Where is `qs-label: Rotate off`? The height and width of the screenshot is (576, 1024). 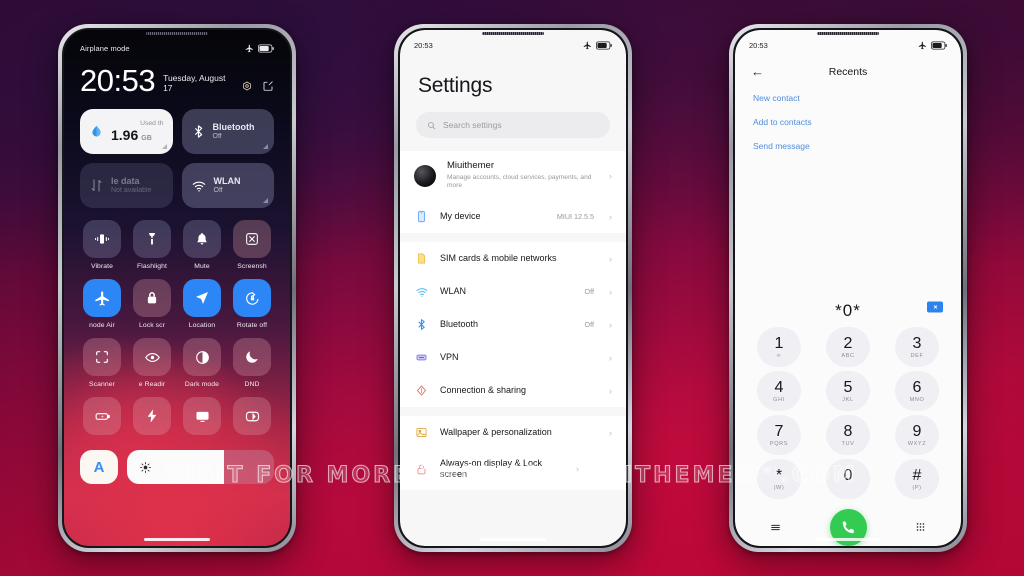 qs-label: Rotate off is located at coordinates (252, 325).